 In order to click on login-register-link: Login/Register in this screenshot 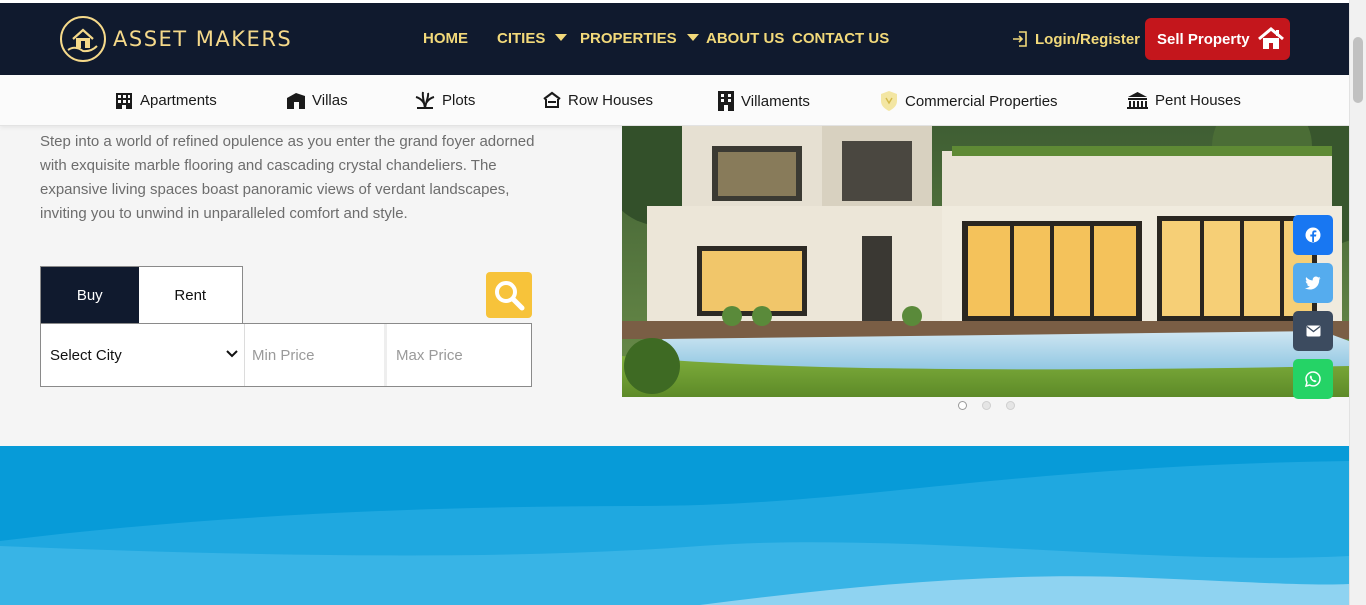, I will do `click(1075, 39)`.